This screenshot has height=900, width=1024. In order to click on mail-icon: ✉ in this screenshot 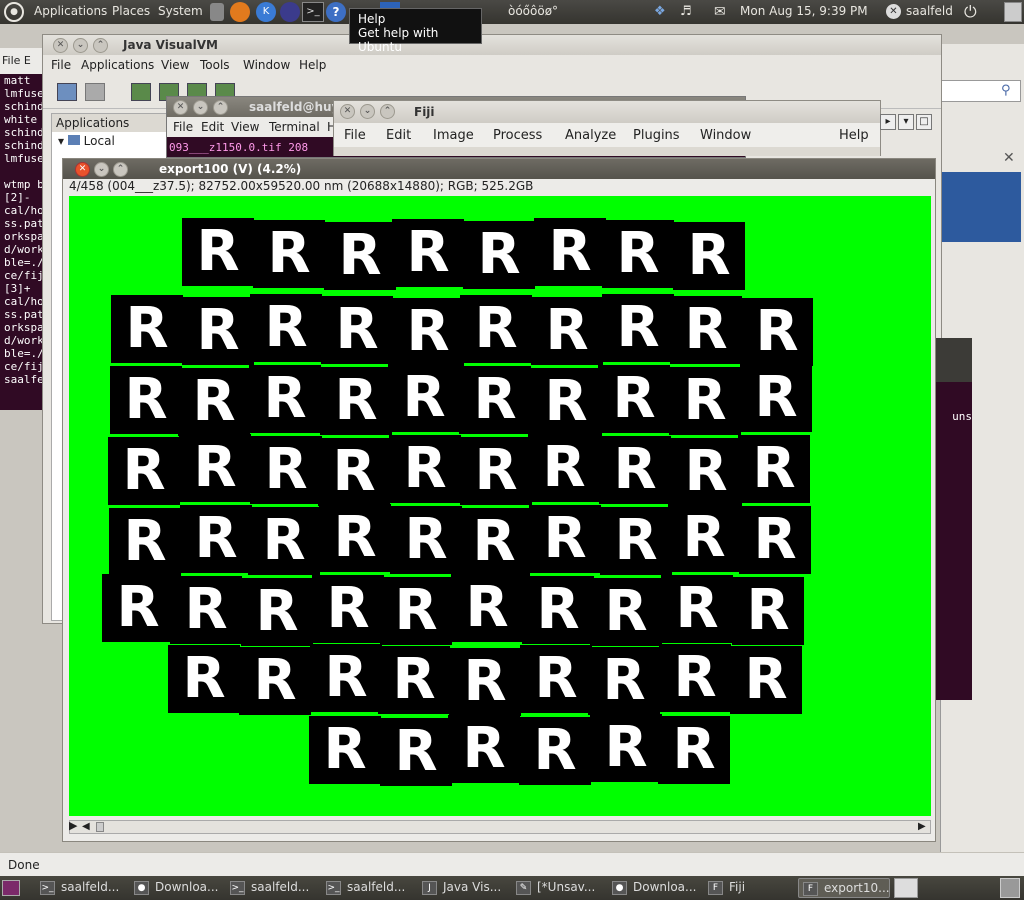, I will do `click(720, 12)`.